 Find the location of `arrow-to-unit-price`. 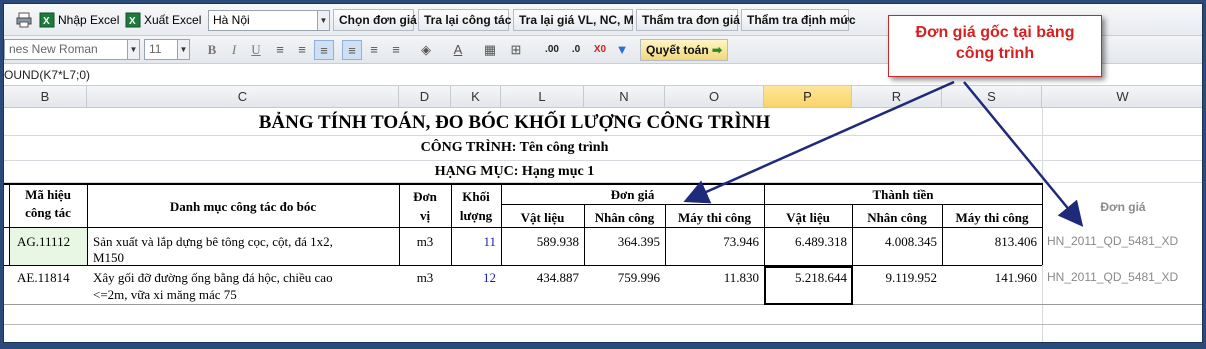

arrow-to-unit-price is located at coordinates (819, 142).